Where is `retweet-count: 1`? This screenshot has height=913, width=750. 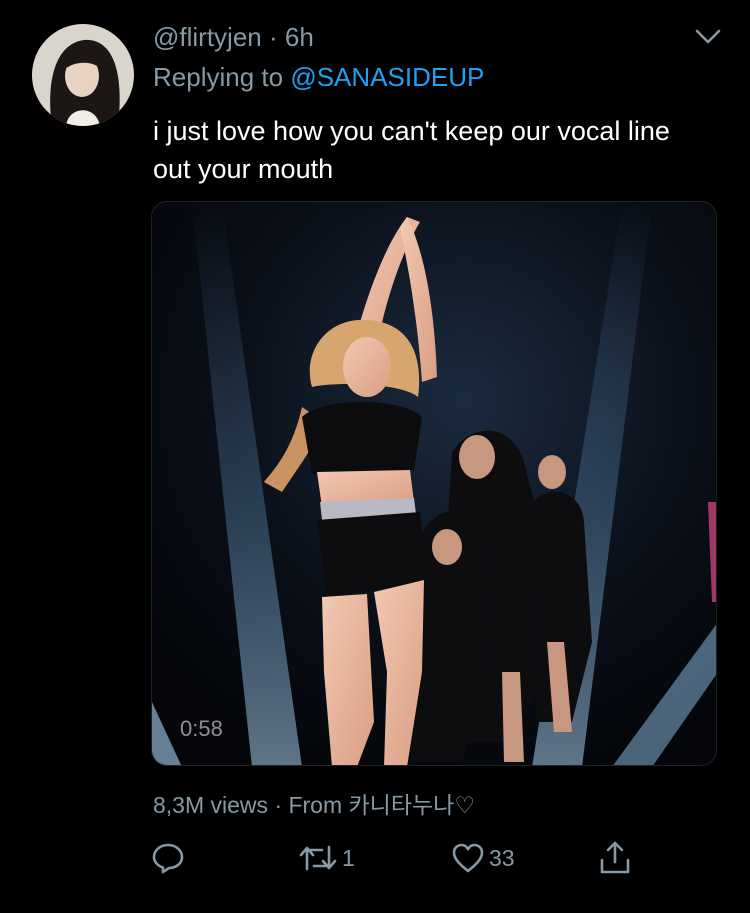 retweet-count: 1 is located at coordinates (348, 857).